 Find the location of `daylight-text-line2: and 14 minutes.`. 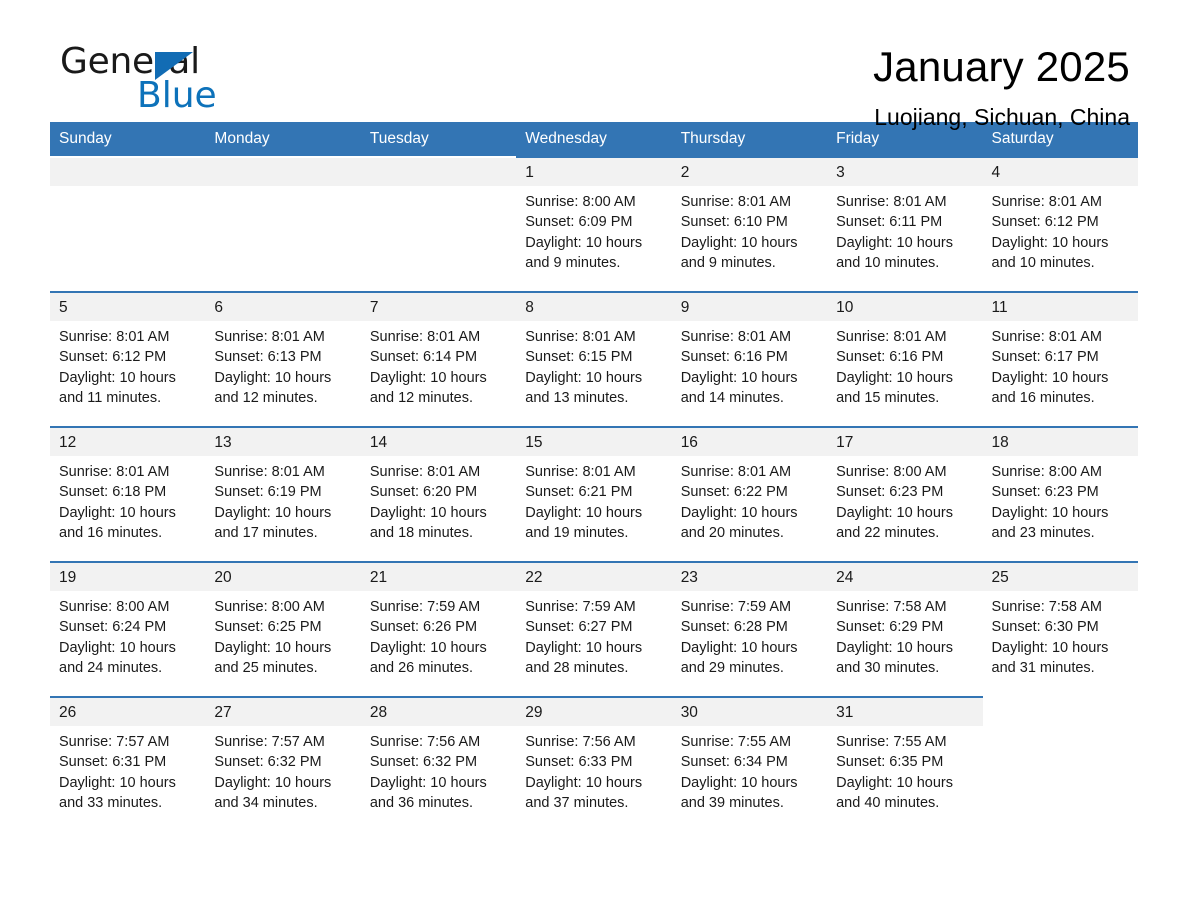

daylight-text-line2: and 14 minutes. is located at coordinates (732, 397).